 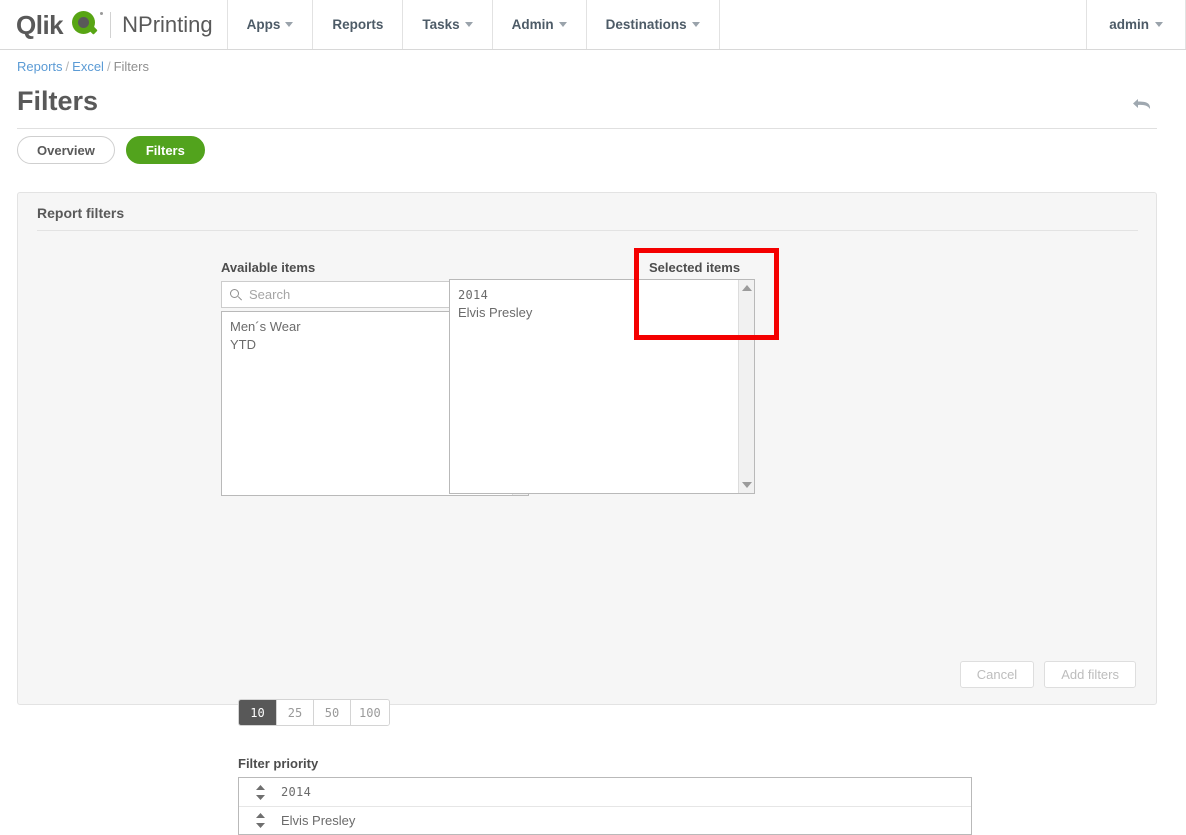 I want to click on card-title: Report filters, so click(x=81, y=213).